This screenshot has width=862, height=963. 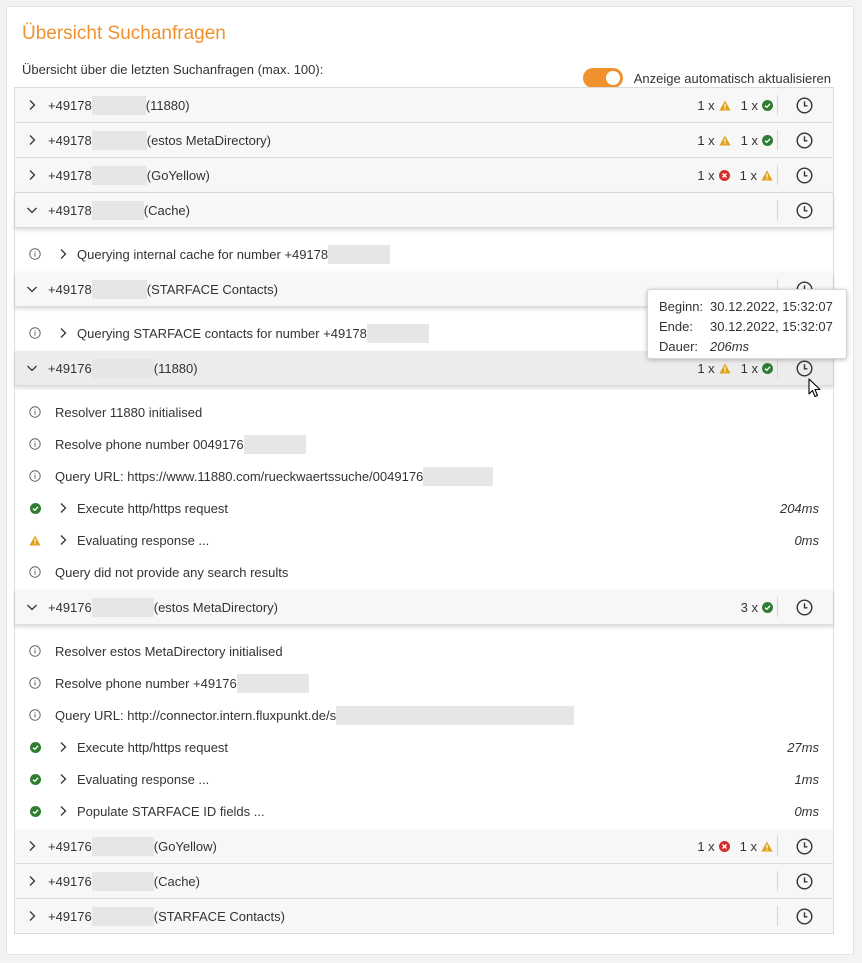 I want to click on mouse-cursor-icon, so click(x=814, y=388).